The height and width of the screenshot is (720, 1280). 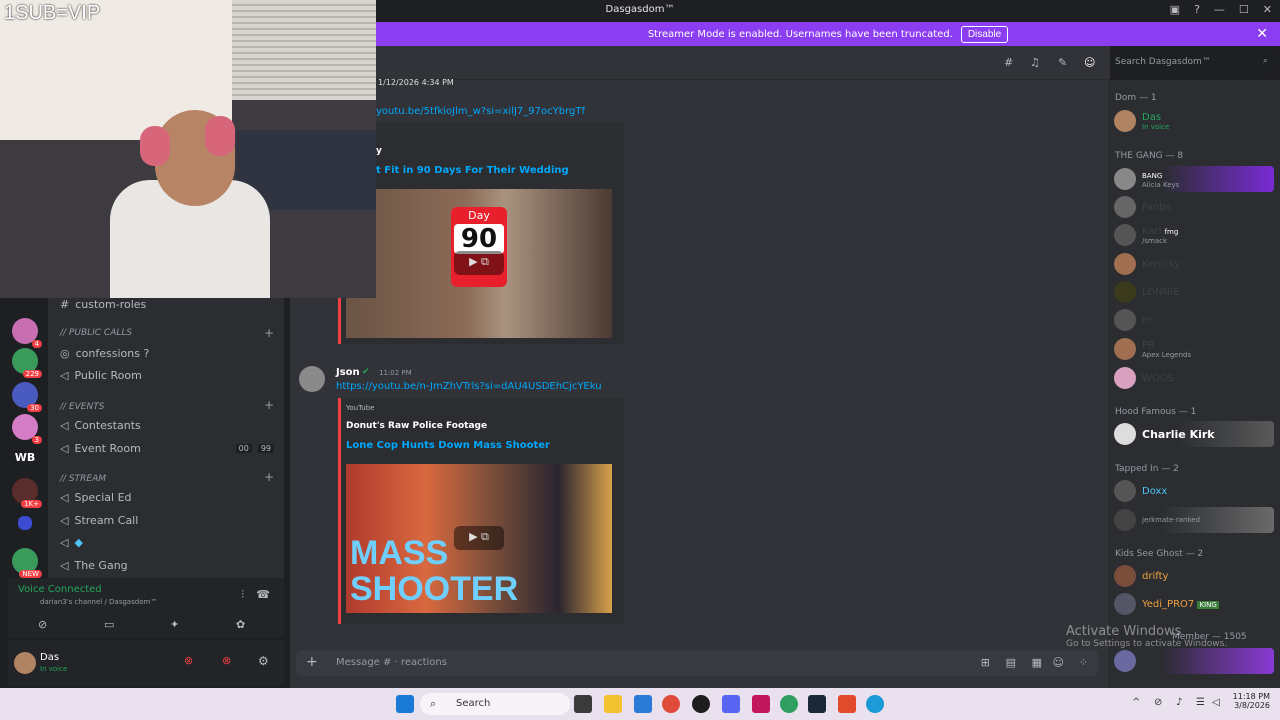 I want to click on role-tag: KING, so click(x=1208, y=604).